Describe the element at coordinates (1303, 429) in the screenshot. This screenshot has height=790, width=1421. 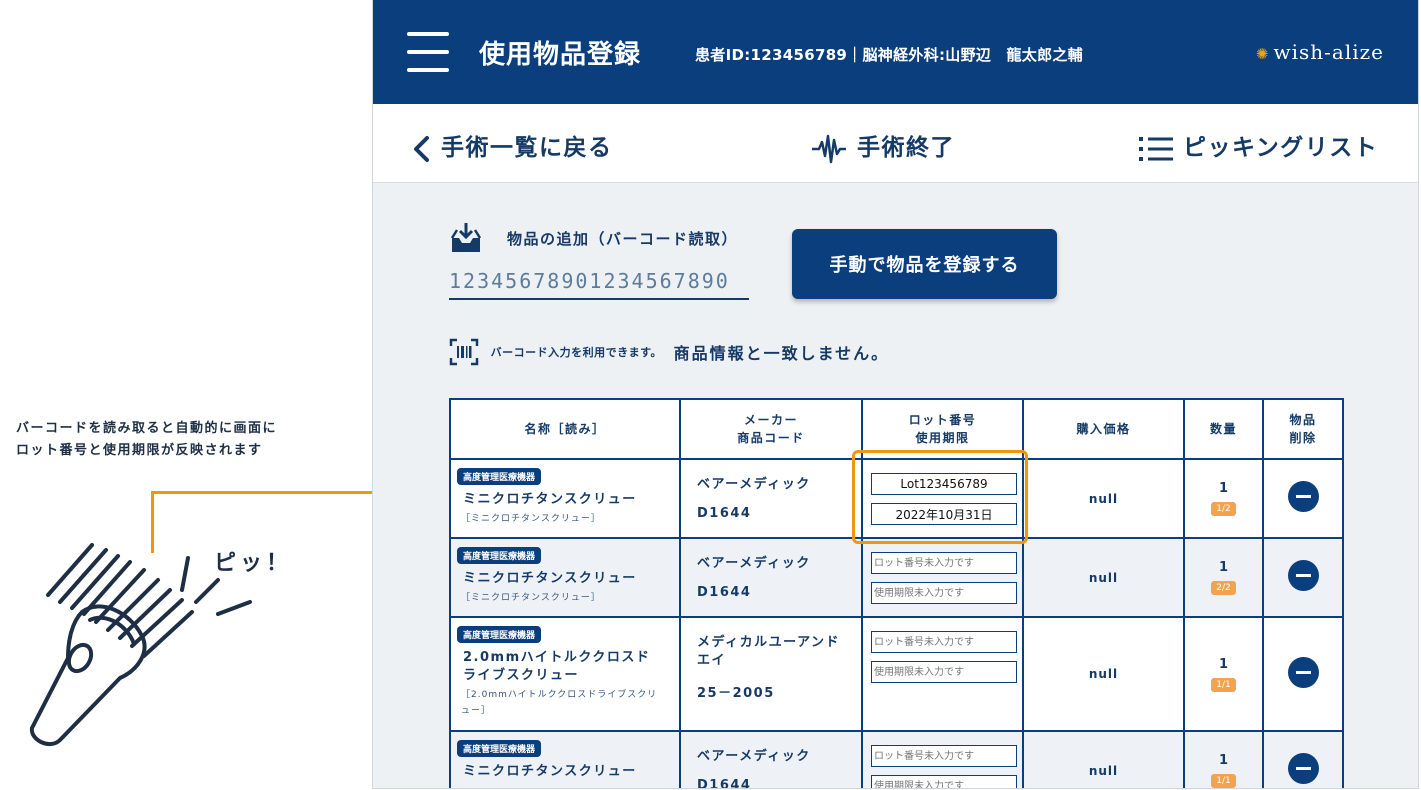
I see `header-delete: 物品 削除` at that location.